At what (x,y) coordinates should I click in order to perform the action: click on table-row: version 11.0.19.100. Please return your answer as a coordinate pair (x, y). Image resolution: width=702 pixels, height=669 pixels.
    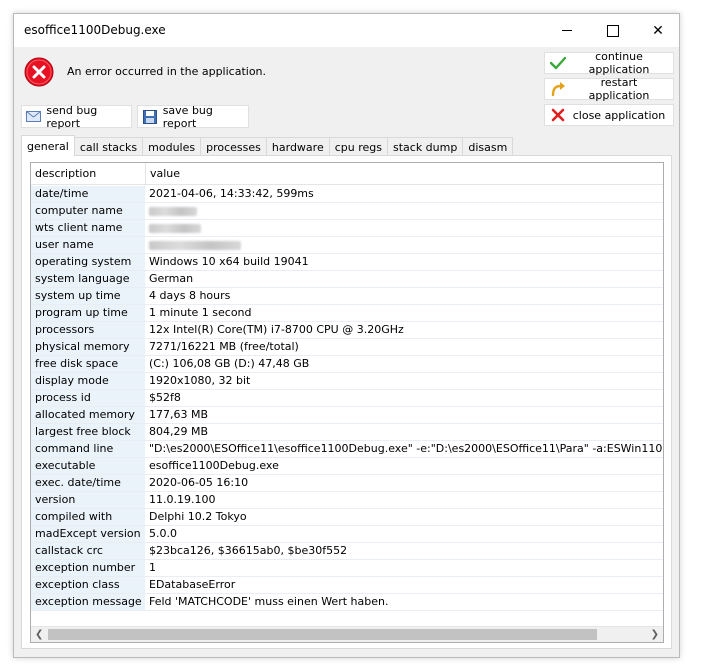
    Looking at the image, I should click on (347, 500).